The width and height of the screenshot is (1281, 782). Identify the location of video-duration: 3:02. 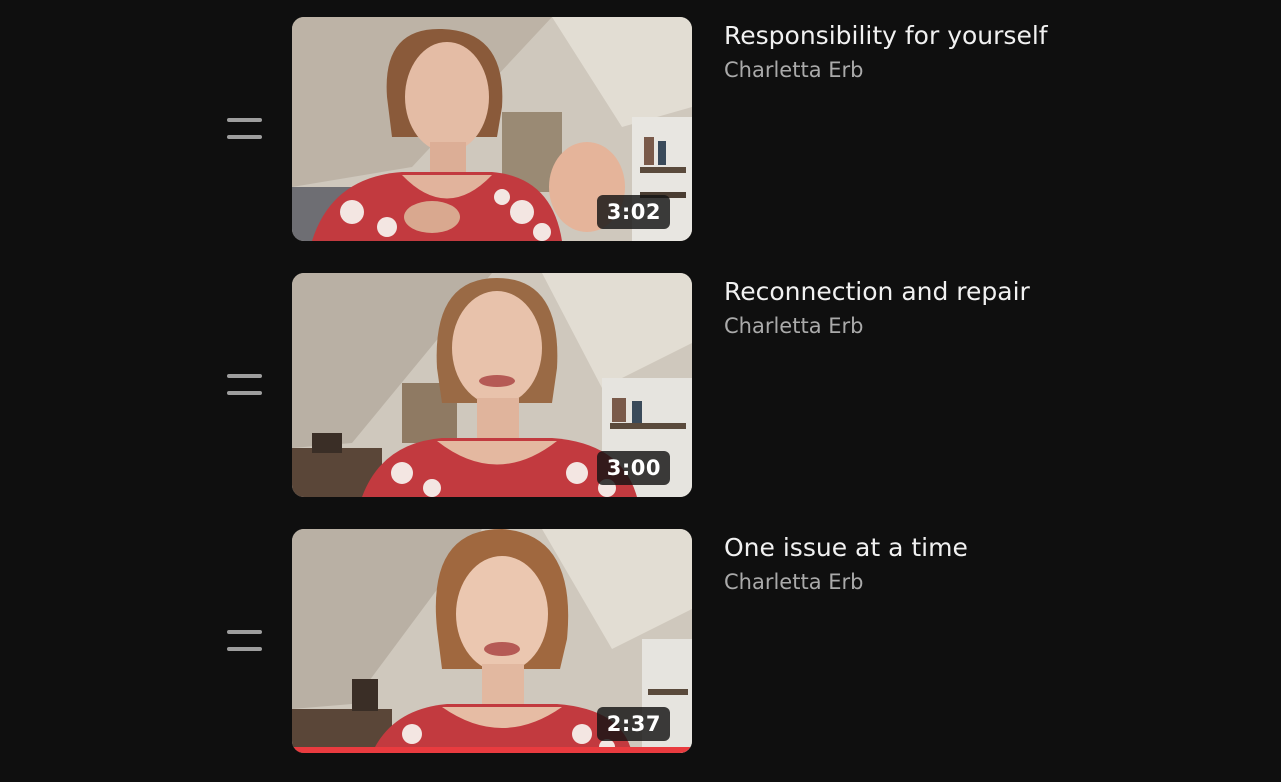
(633, 212).